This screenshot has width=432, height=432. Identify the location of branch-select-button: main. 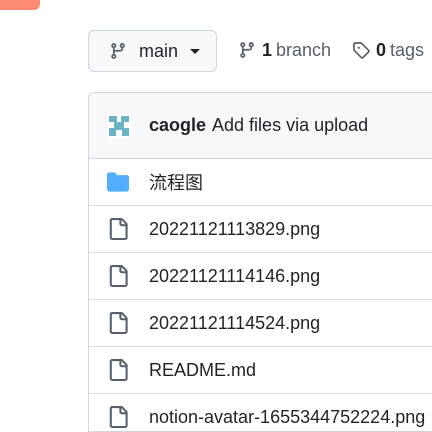
(152, 51).